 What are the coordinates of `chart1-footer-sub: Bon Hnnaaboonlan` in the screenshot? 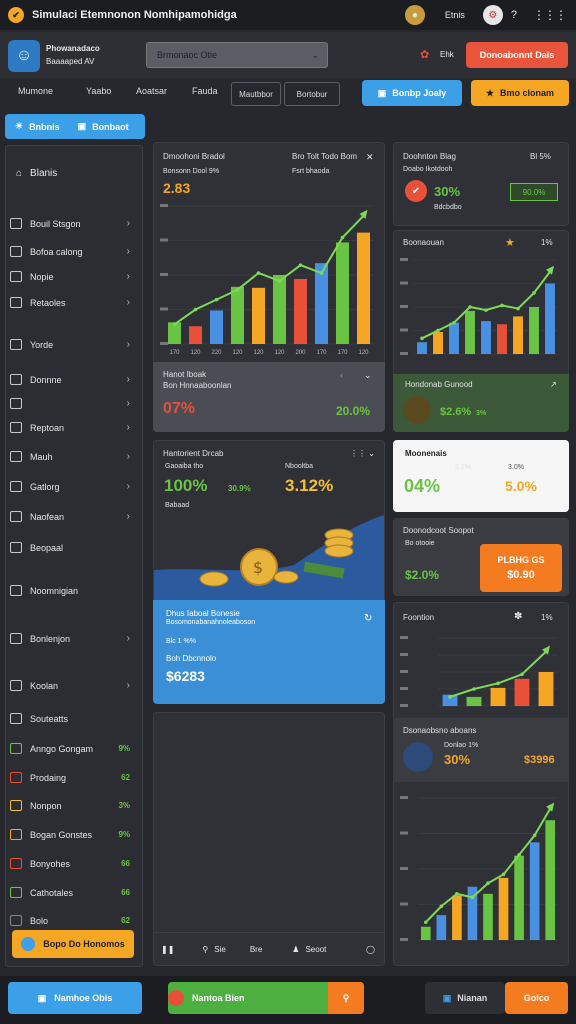 It's located at (197, 385).